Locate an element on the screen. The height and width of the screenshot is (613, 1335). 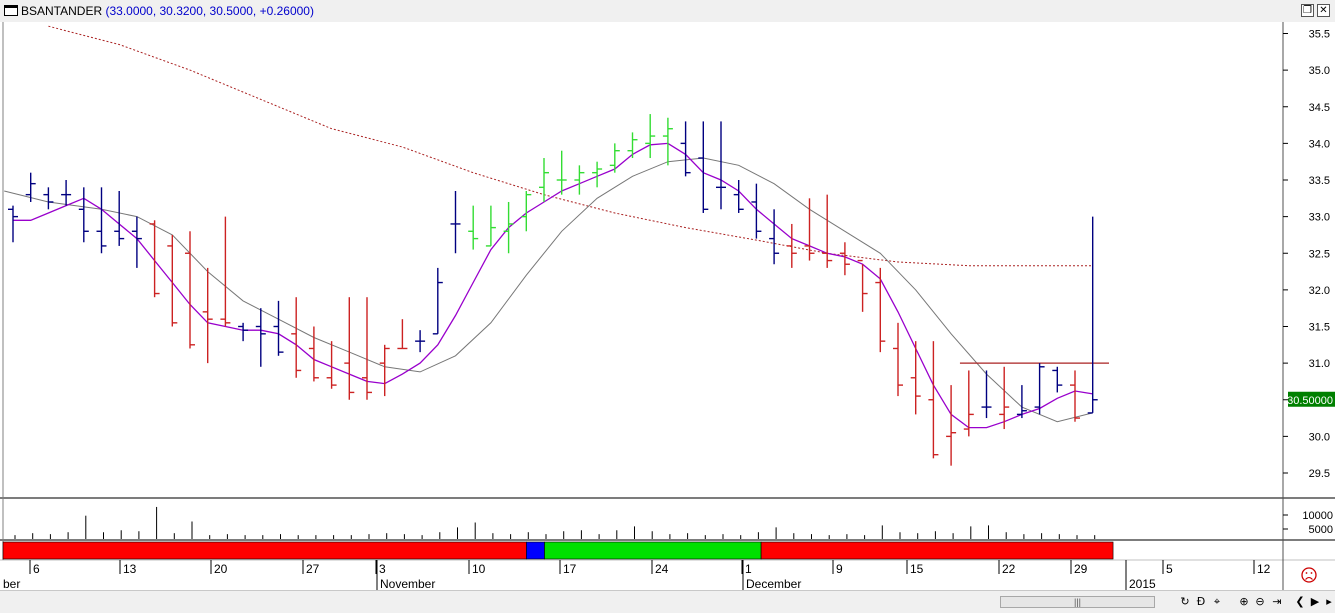
scroll-end-icon: ▸ is located at coordinates (1328, 602).